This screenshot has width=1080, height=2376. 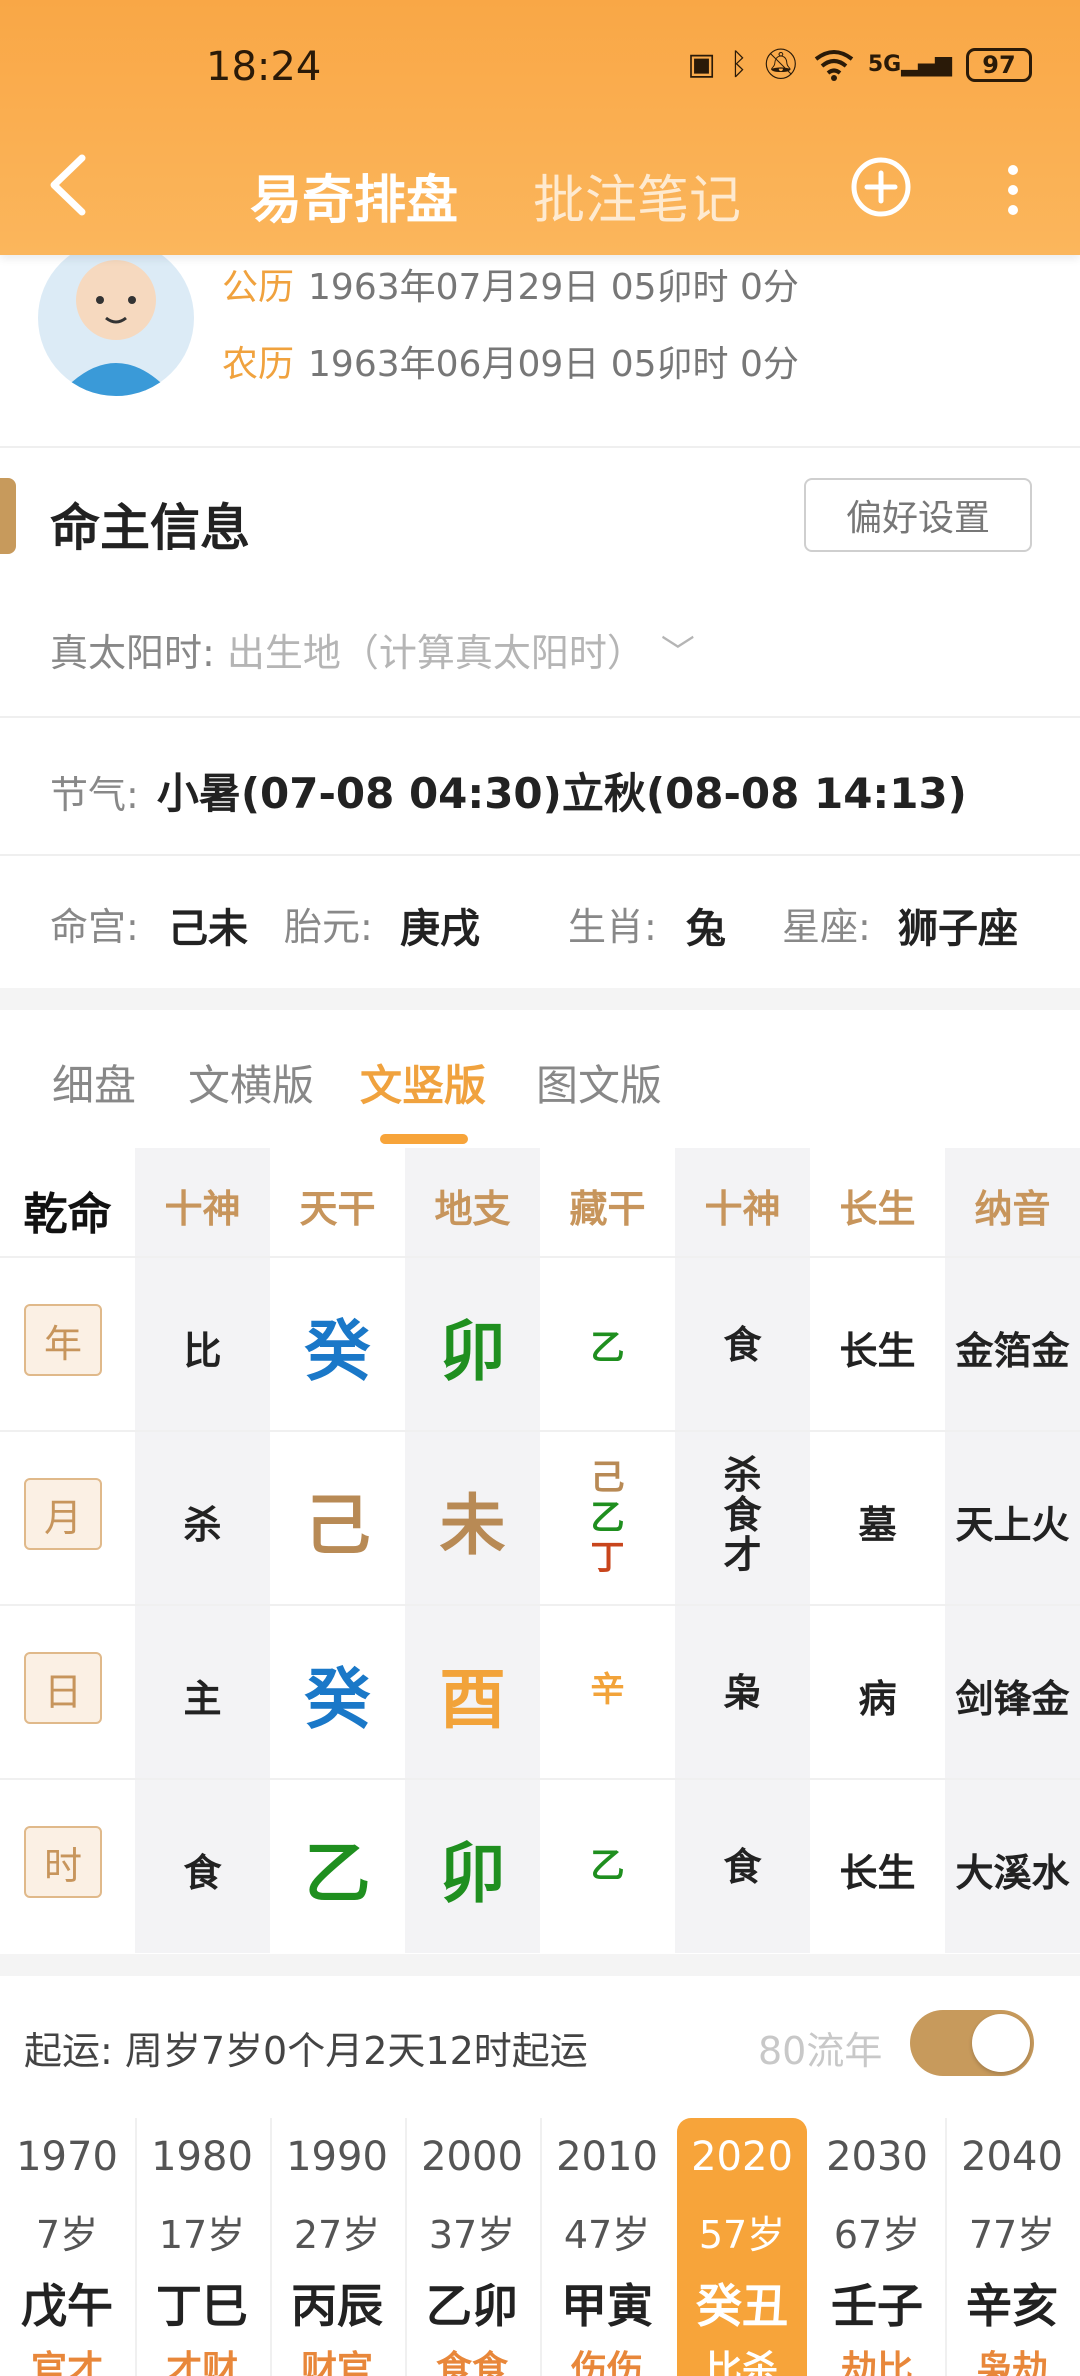 I want to click on battery-icon: 97, so click(x=999, y=65).